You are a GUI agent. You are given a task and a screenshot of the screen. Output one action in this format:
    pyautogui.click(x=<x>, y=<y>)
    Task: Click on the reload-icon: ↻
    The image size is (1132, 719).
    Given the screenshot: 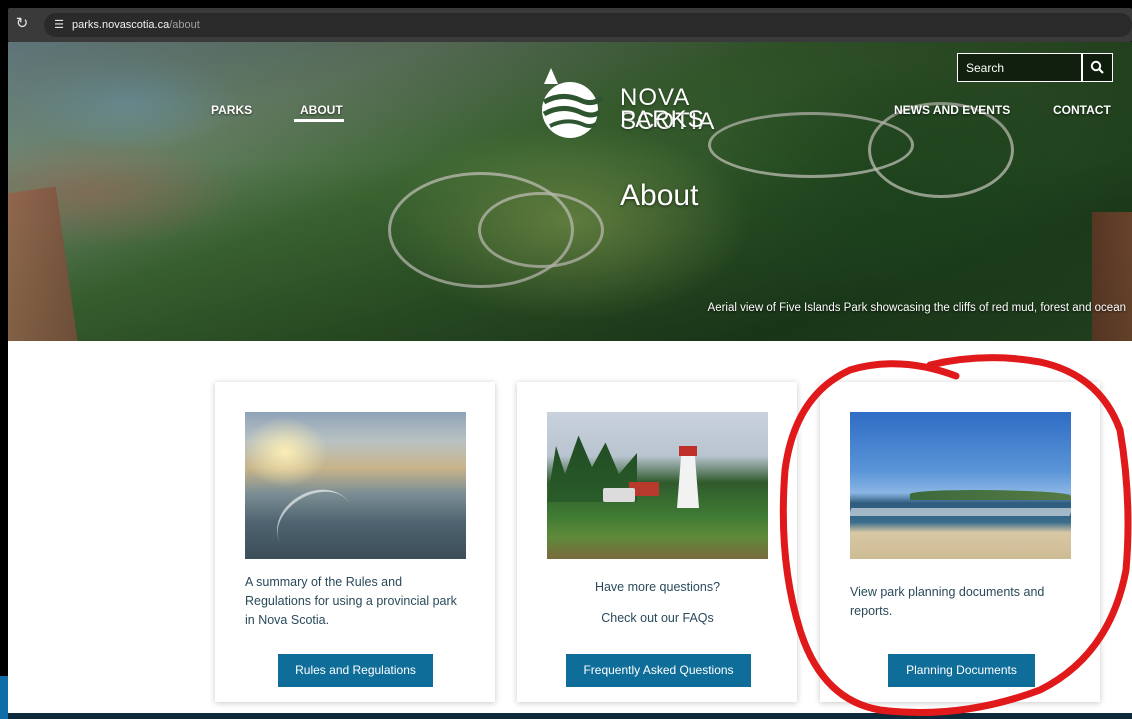 What is the action you would take?
    pyautogui.click(x=22, y=24)
    